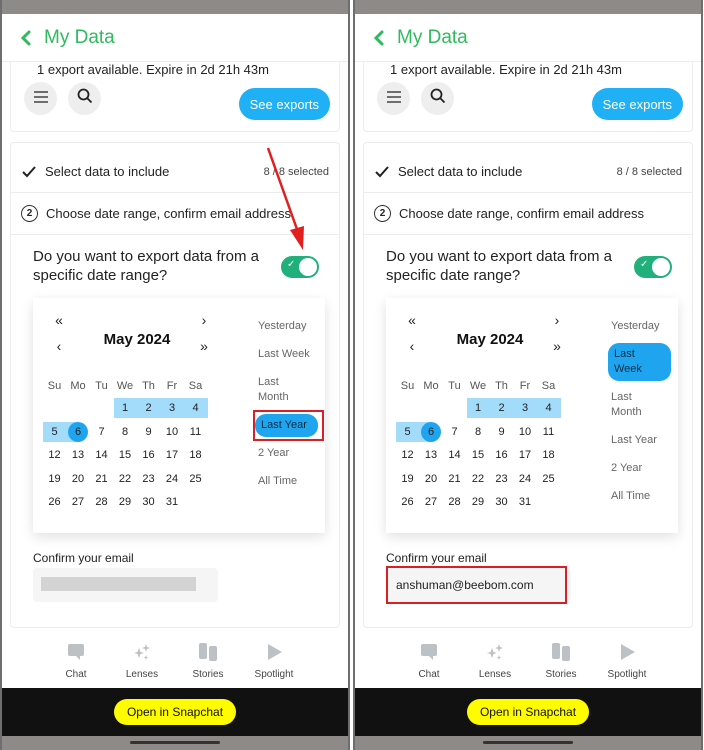  I want to click on calendar-day: 27, so click(78, 502).